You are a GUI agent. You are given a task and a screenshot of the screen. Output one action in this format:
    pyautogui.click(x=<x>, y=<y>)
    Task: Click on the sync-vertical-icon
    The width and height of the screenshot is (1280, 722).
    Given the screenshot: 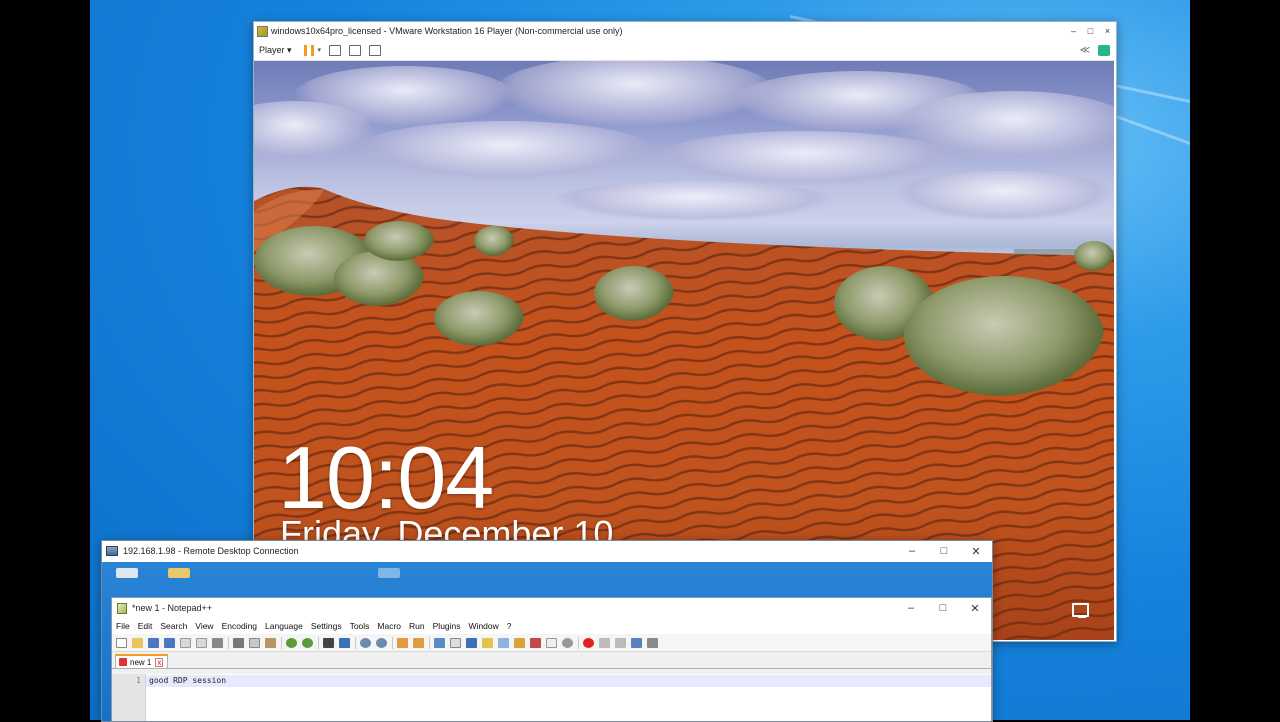 What is the action you would take?
    pyautogui.click(x=402, y=642)
    